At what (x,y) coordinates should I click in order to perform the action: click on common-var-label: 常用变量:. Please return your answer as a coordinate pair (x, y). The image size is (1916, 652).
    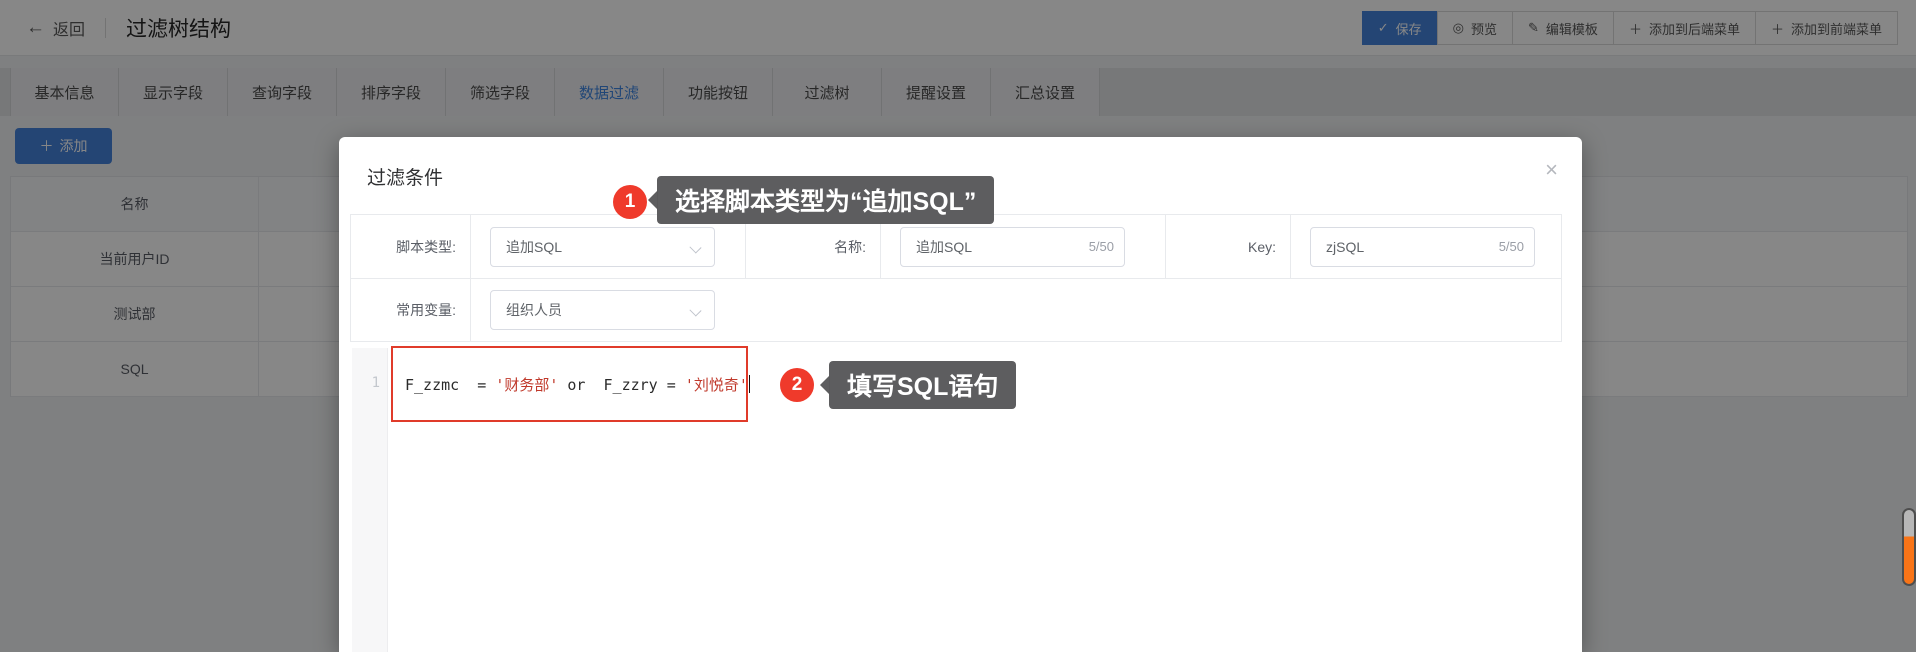
    Looking at the image, I should click on (411, 310).